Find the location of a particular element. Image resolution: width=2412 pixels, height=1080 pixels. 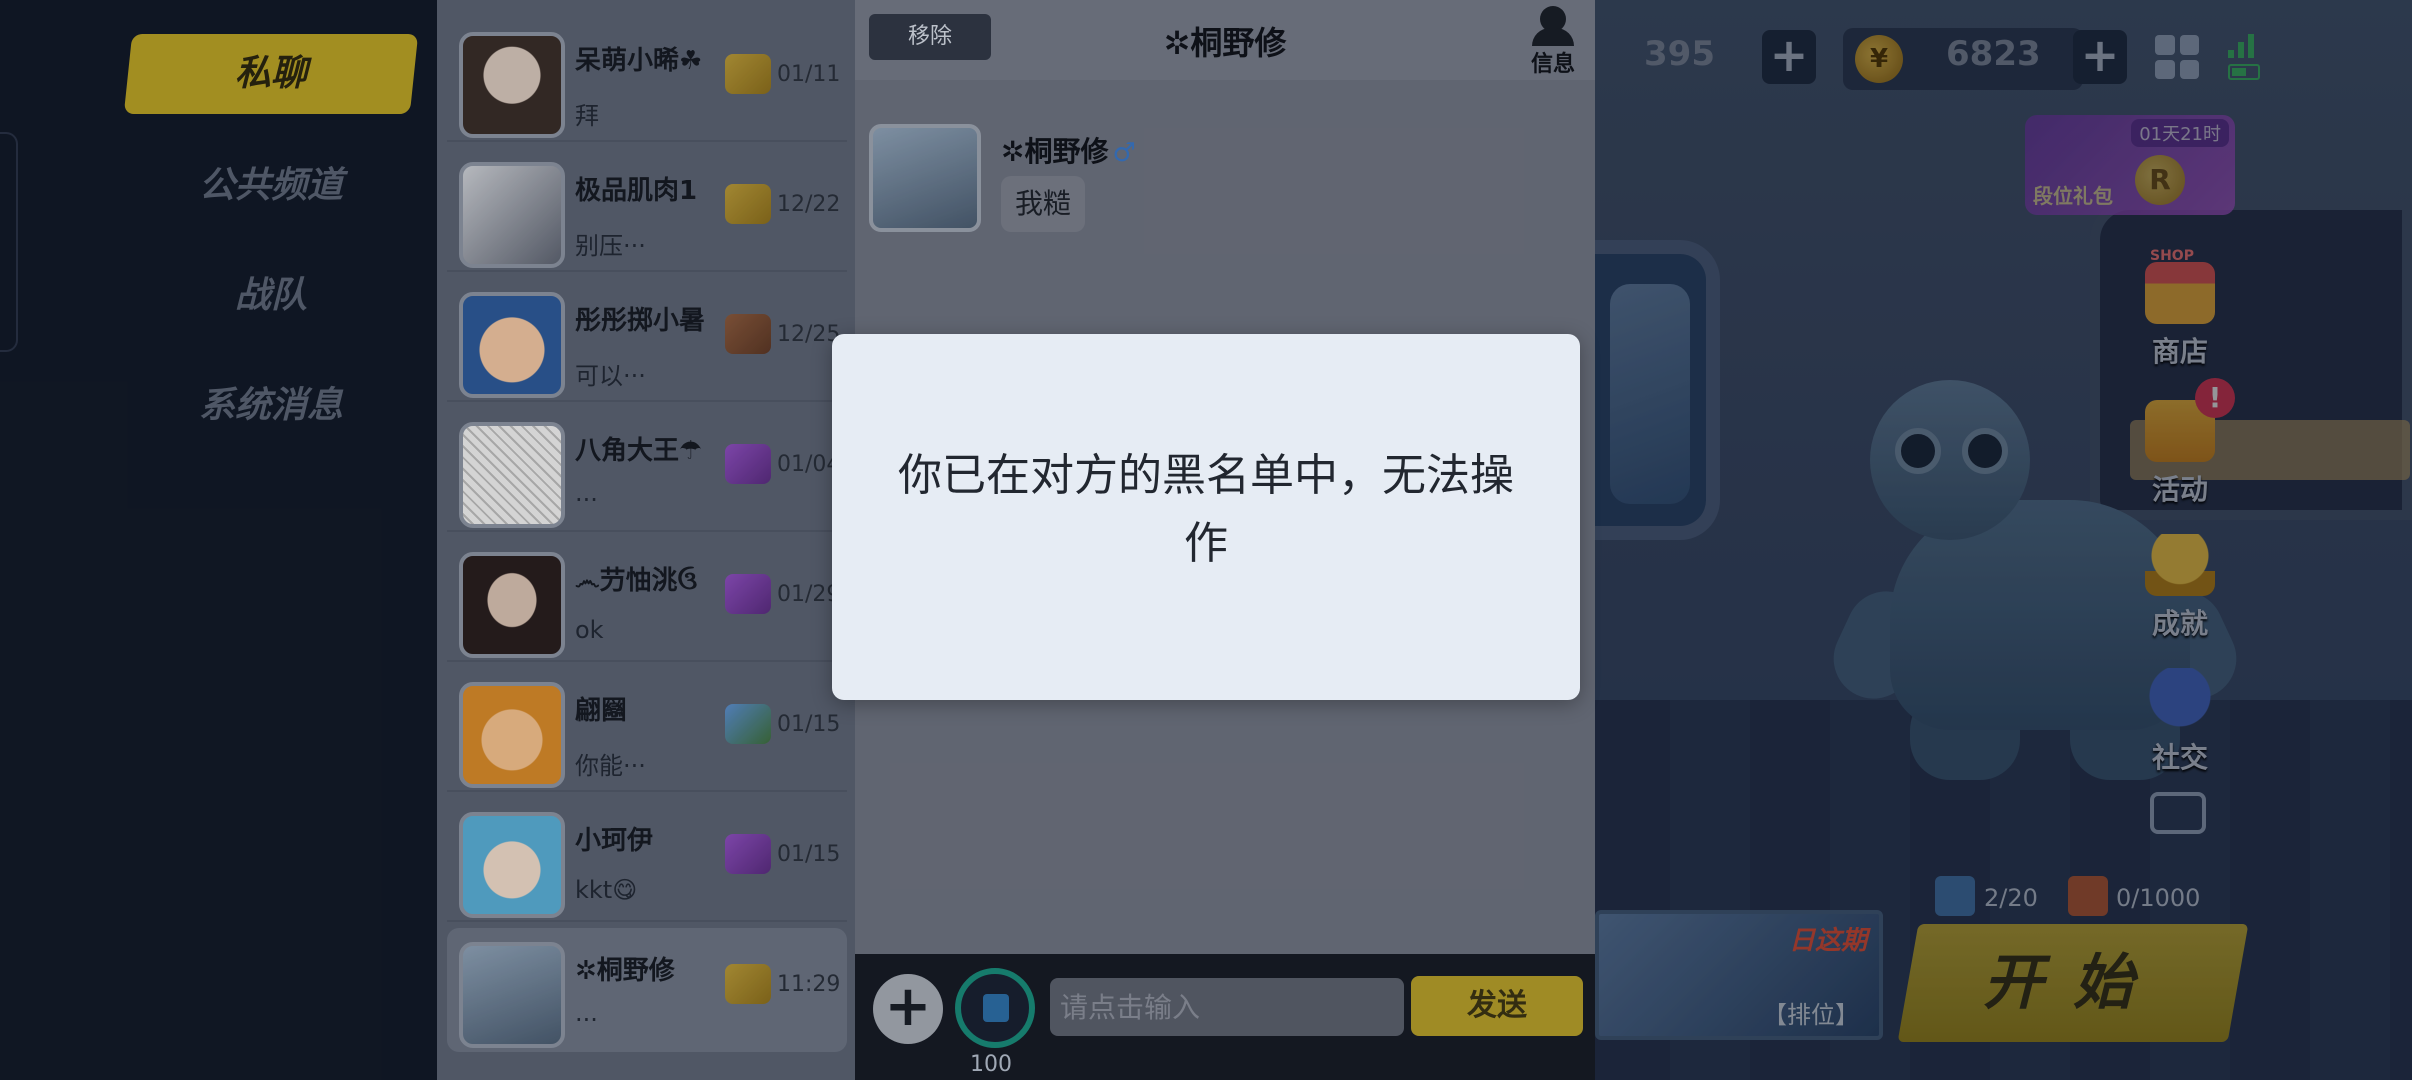

blacklist-alert-dialog: 你已在对方的黑名单中，无法操作 is located at coordinates (1206, 517).